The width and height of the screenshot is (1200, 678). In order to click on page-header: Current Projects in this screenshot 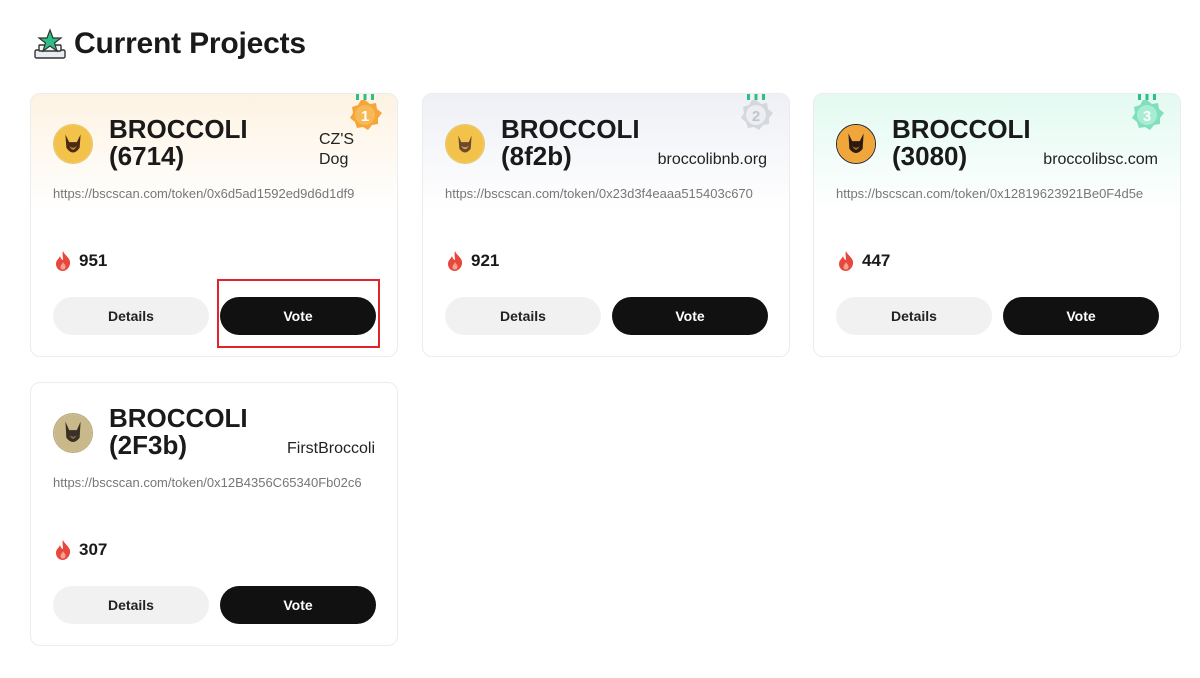, I will do `click(169, 44)`.